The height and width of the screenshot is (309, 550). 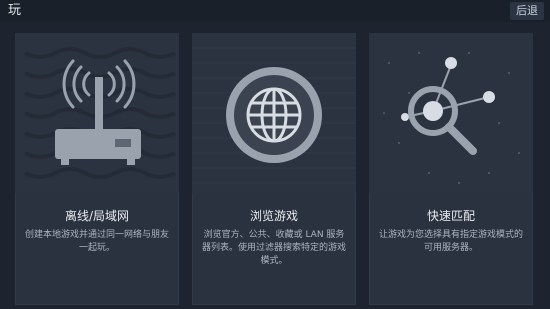 I want to click on back-button: 后退, so click(x=527, y=11).